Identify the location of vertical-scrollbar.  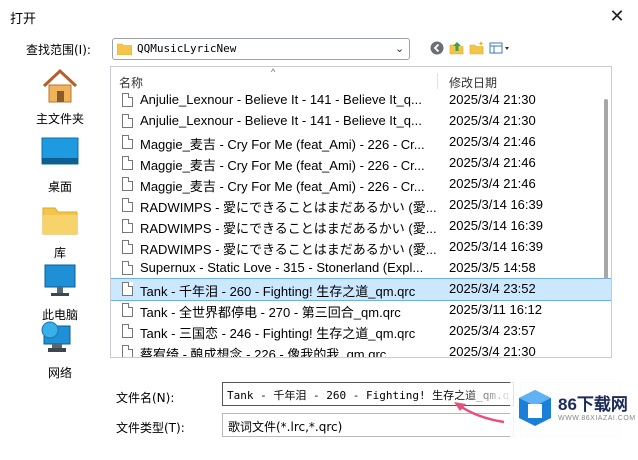
(606, 226).